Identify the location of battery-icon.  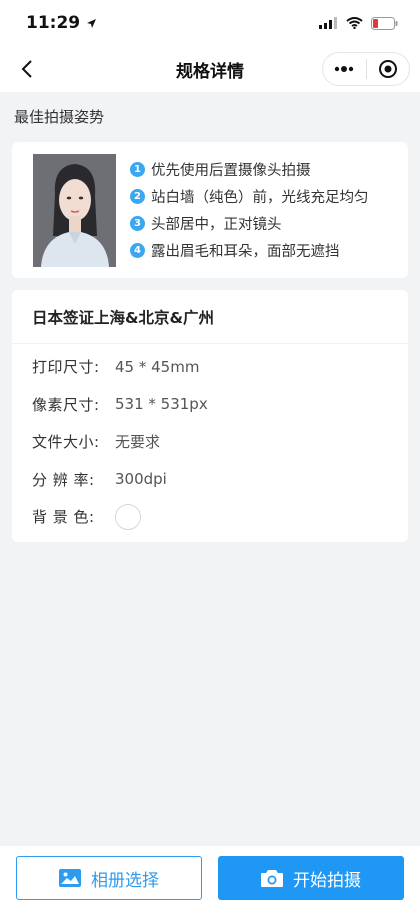
(384, 23).